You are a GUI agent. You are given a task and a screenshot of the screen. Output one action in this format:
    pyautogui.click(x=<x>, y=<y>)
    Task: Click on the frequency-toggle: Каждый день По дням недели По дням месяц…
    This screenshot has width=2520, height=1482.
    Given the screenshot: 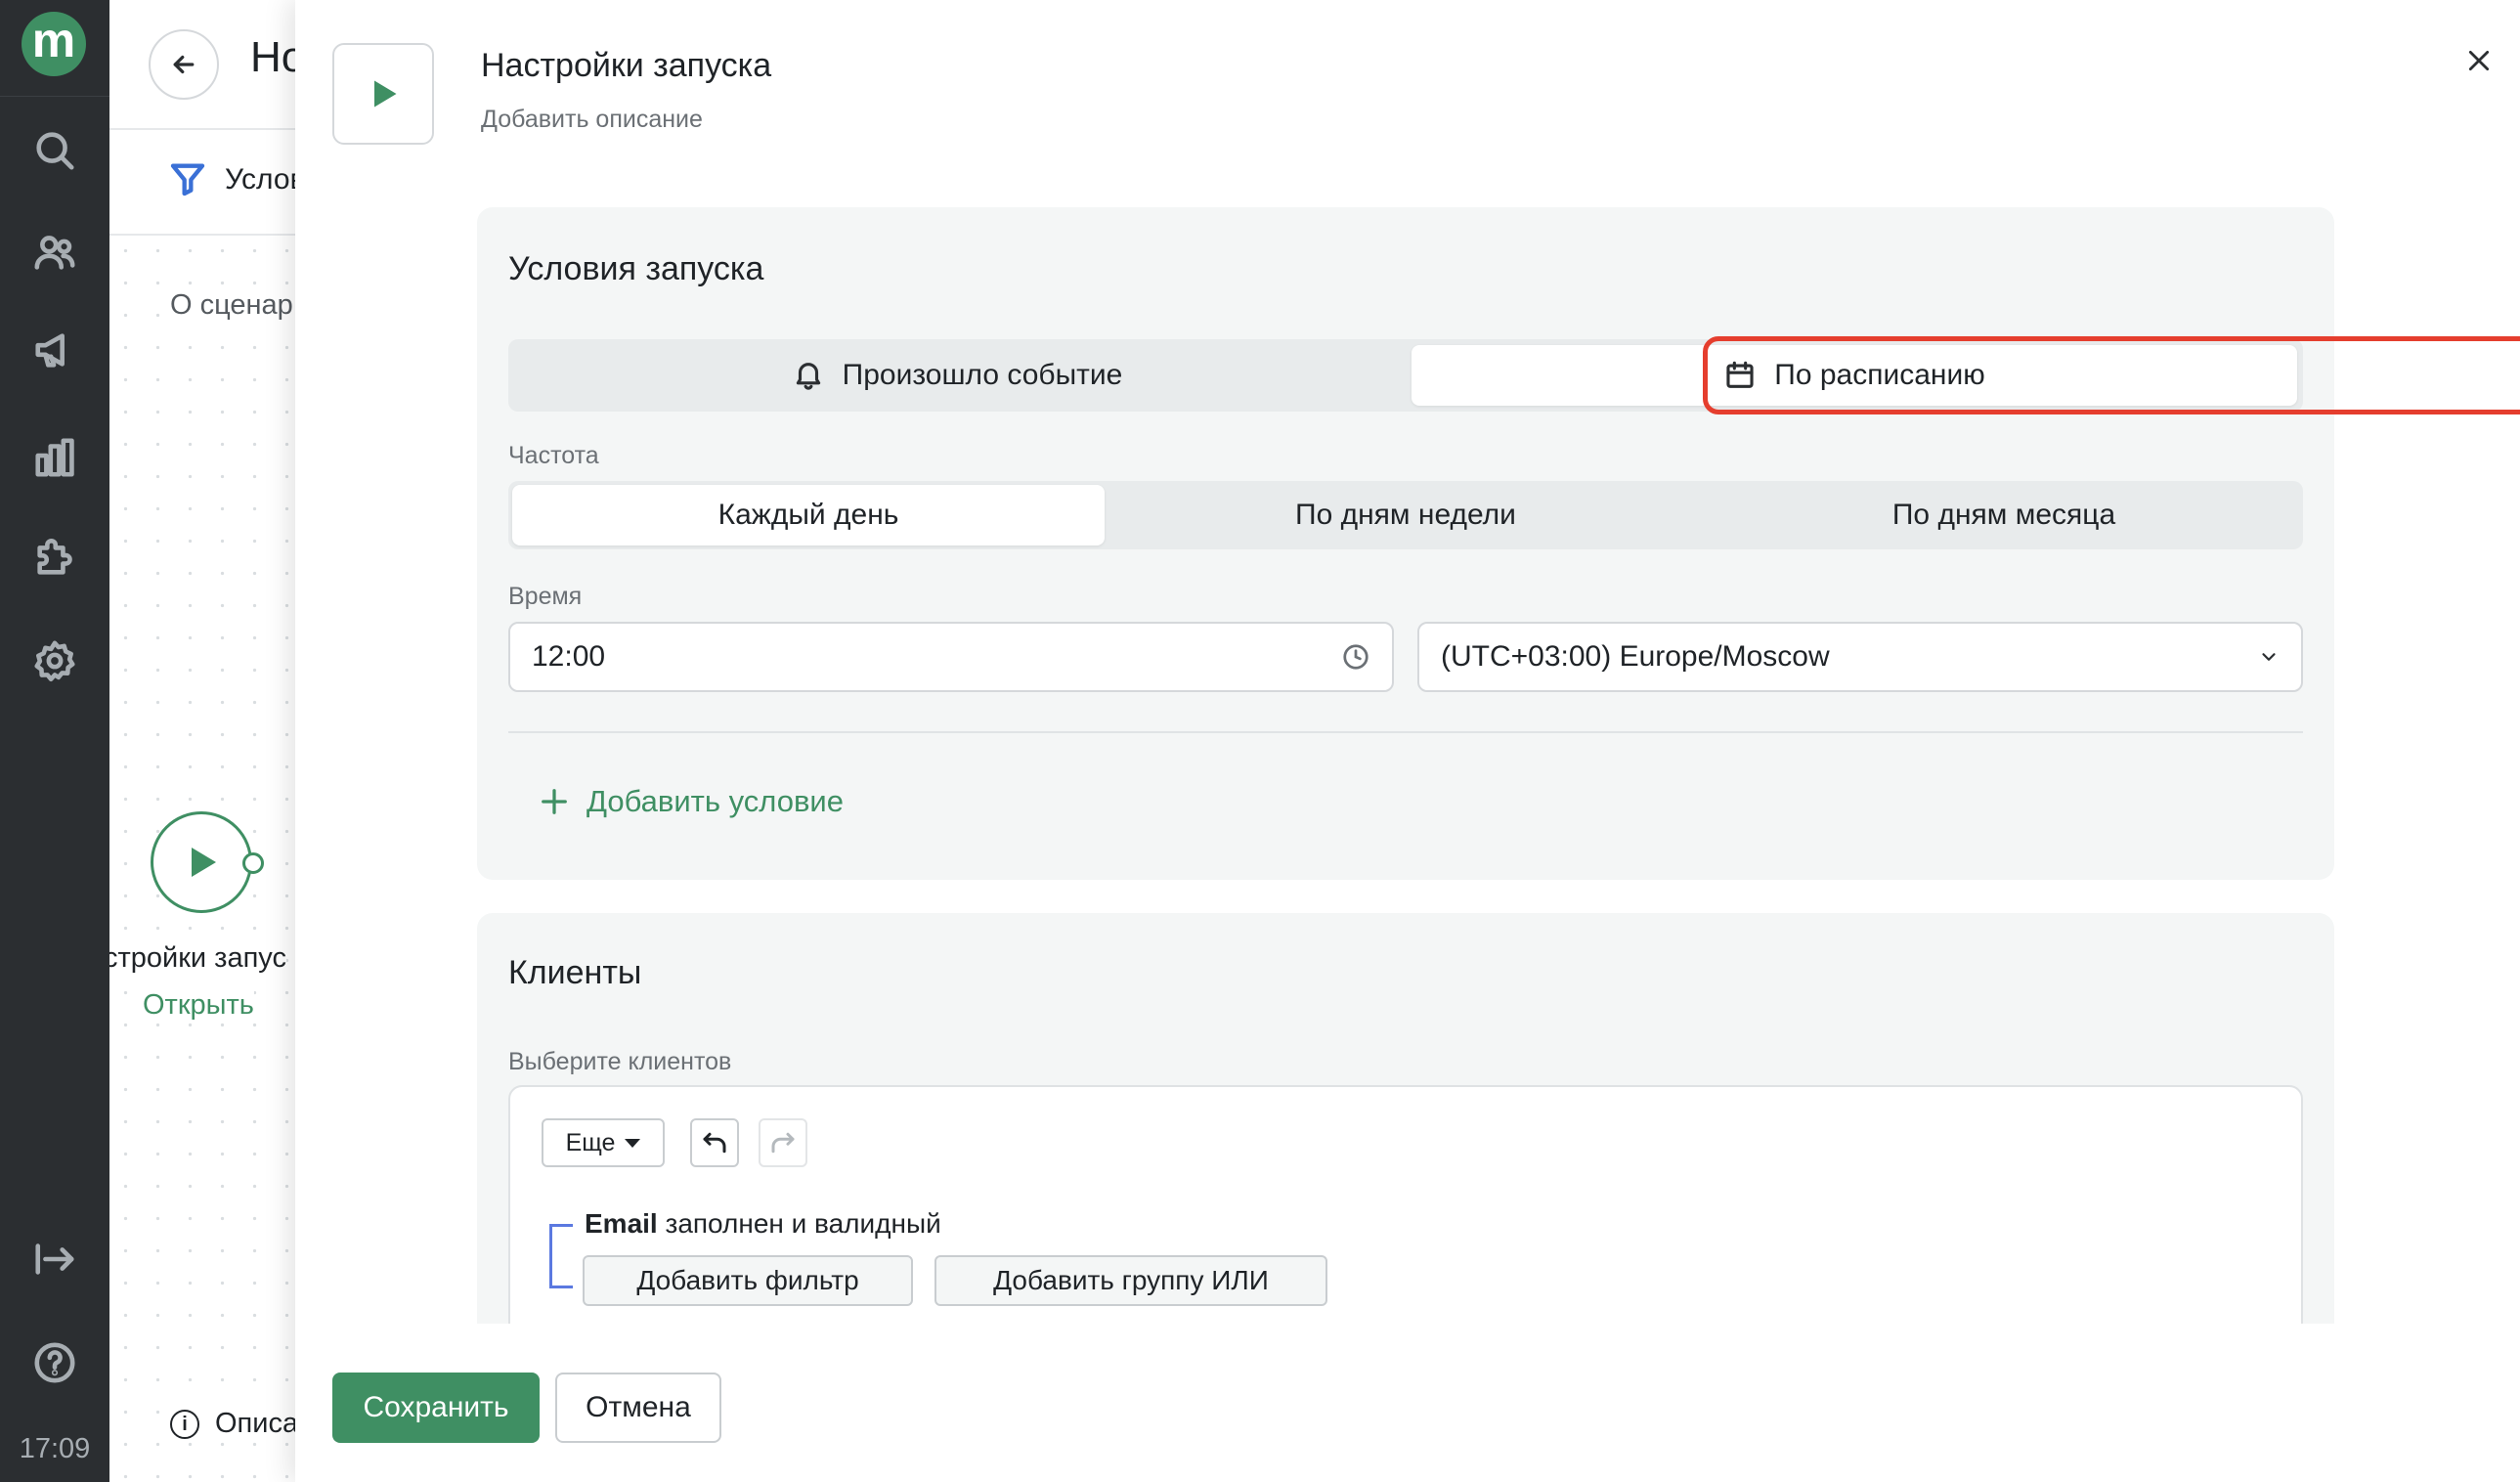 What is the action you would take?
    pyautogui.click(x=1405, y=515)
    